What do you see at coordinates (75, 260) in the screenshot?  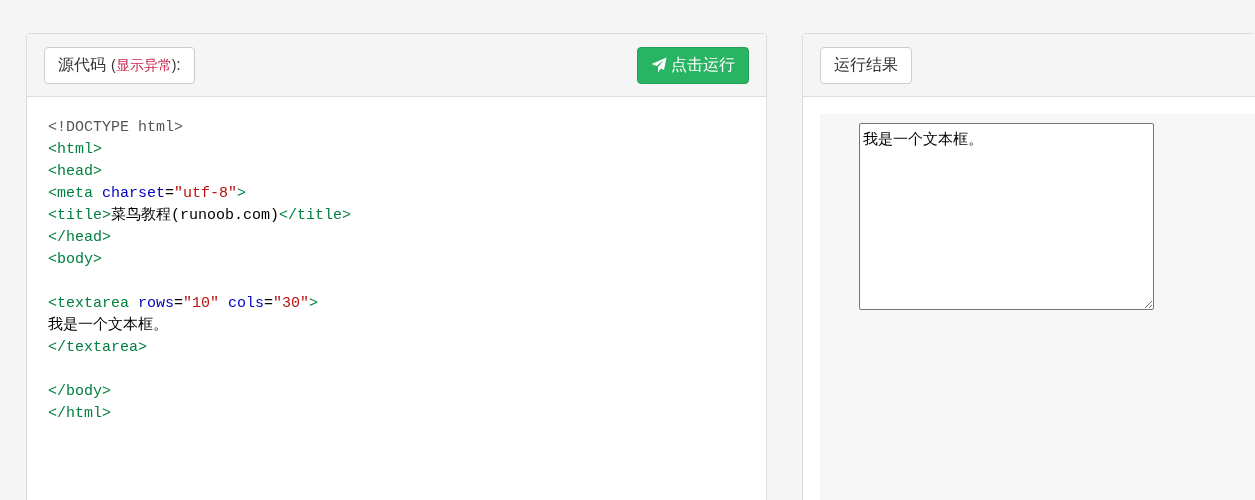 I see `code-line: <body>` at bounding box center [75, 260].